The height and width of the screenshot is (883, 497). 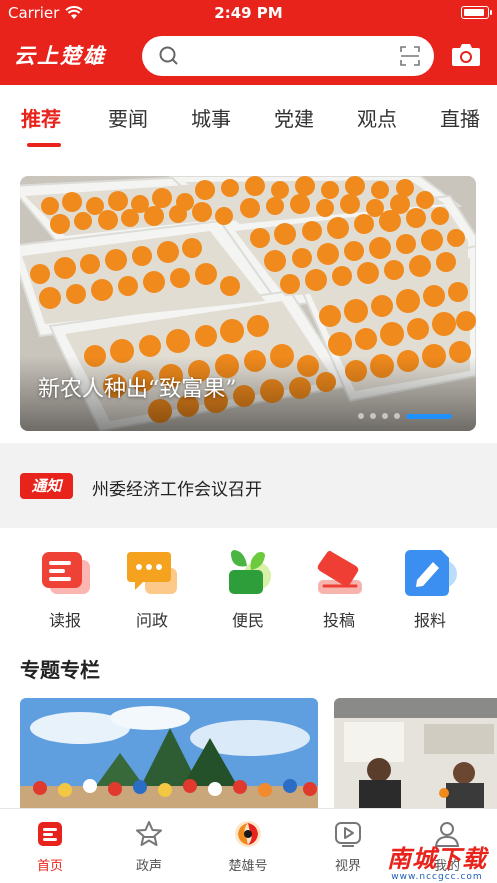 What do you see at coordinates (41, 117) in the screenshot?
I see `tab-recommend: 推荐` at bounding box center [41, 117].